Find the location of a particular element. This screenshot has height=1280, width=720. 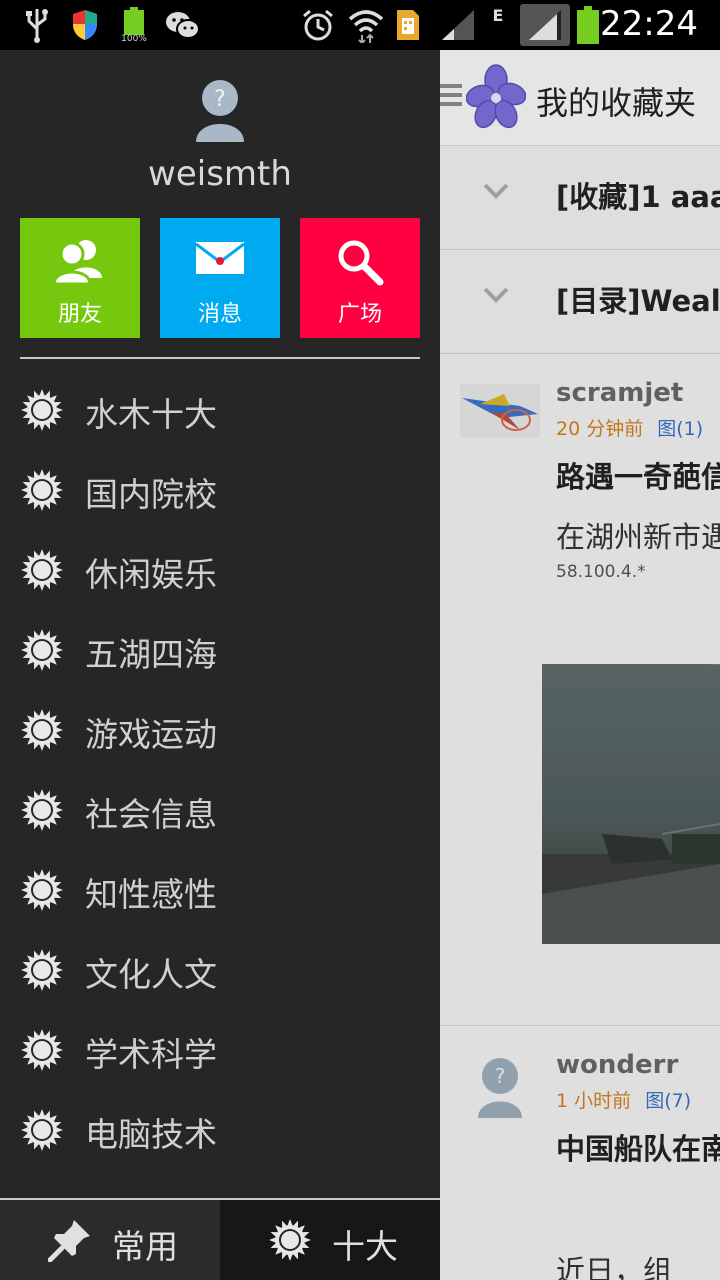

battery-icon is located at coordinates (588, 25).